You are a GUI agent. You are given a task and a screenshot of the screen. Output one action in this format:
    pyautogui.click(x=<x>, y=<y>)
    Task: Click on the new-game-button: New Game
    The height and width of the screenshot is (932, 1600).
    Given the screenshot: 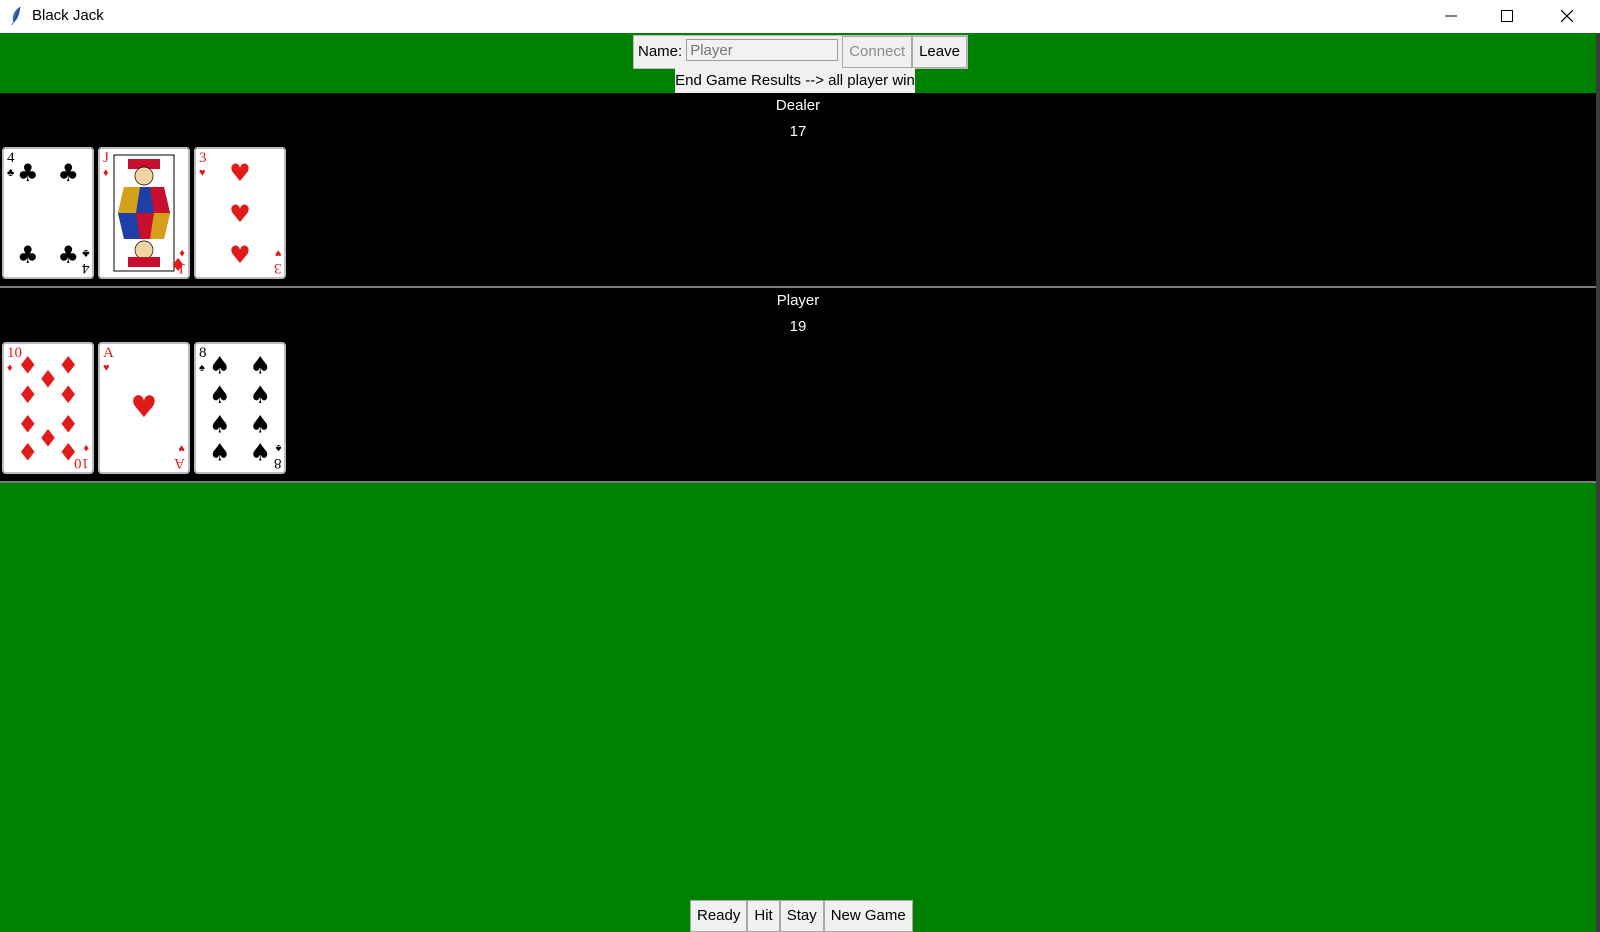 What is the action you would take?
    pyautogui.click(x=868, y=916)
    